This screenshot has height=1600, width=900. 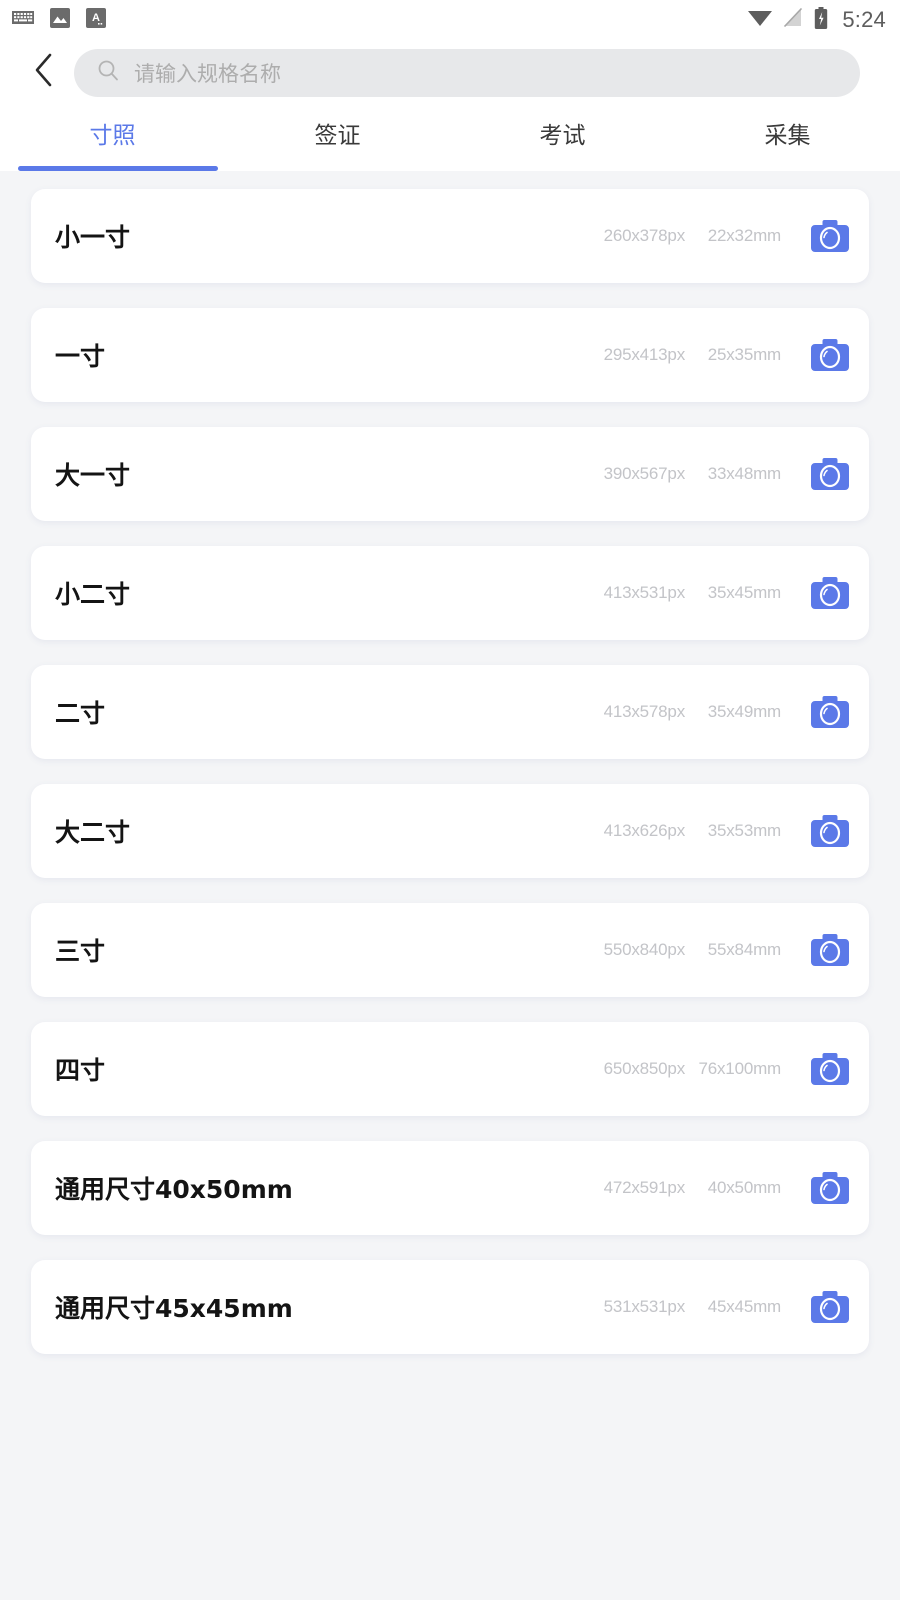 What do you see at coordinates (207, 73) in the screenshot?
I see `search-placeholder: 请输入规格名称` at bounding box center [207, 73].